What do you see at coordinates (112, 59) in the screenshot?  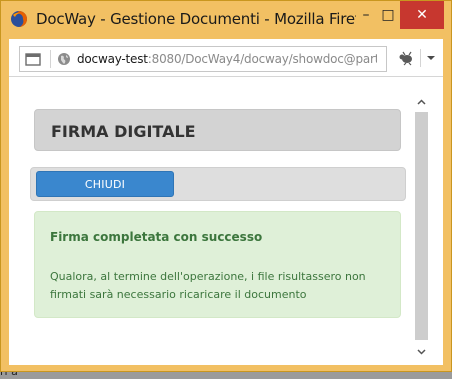 I see `url-host: docway-test` at bounding box center [112, 59].